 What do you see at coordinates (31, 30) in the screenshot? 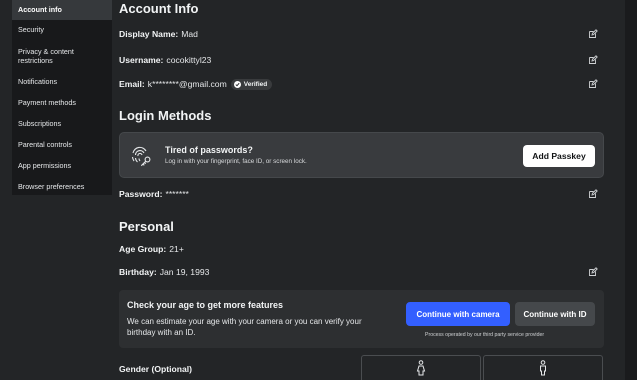
I see `sidebar-item-label: Security` at bounding box center [31, 30].